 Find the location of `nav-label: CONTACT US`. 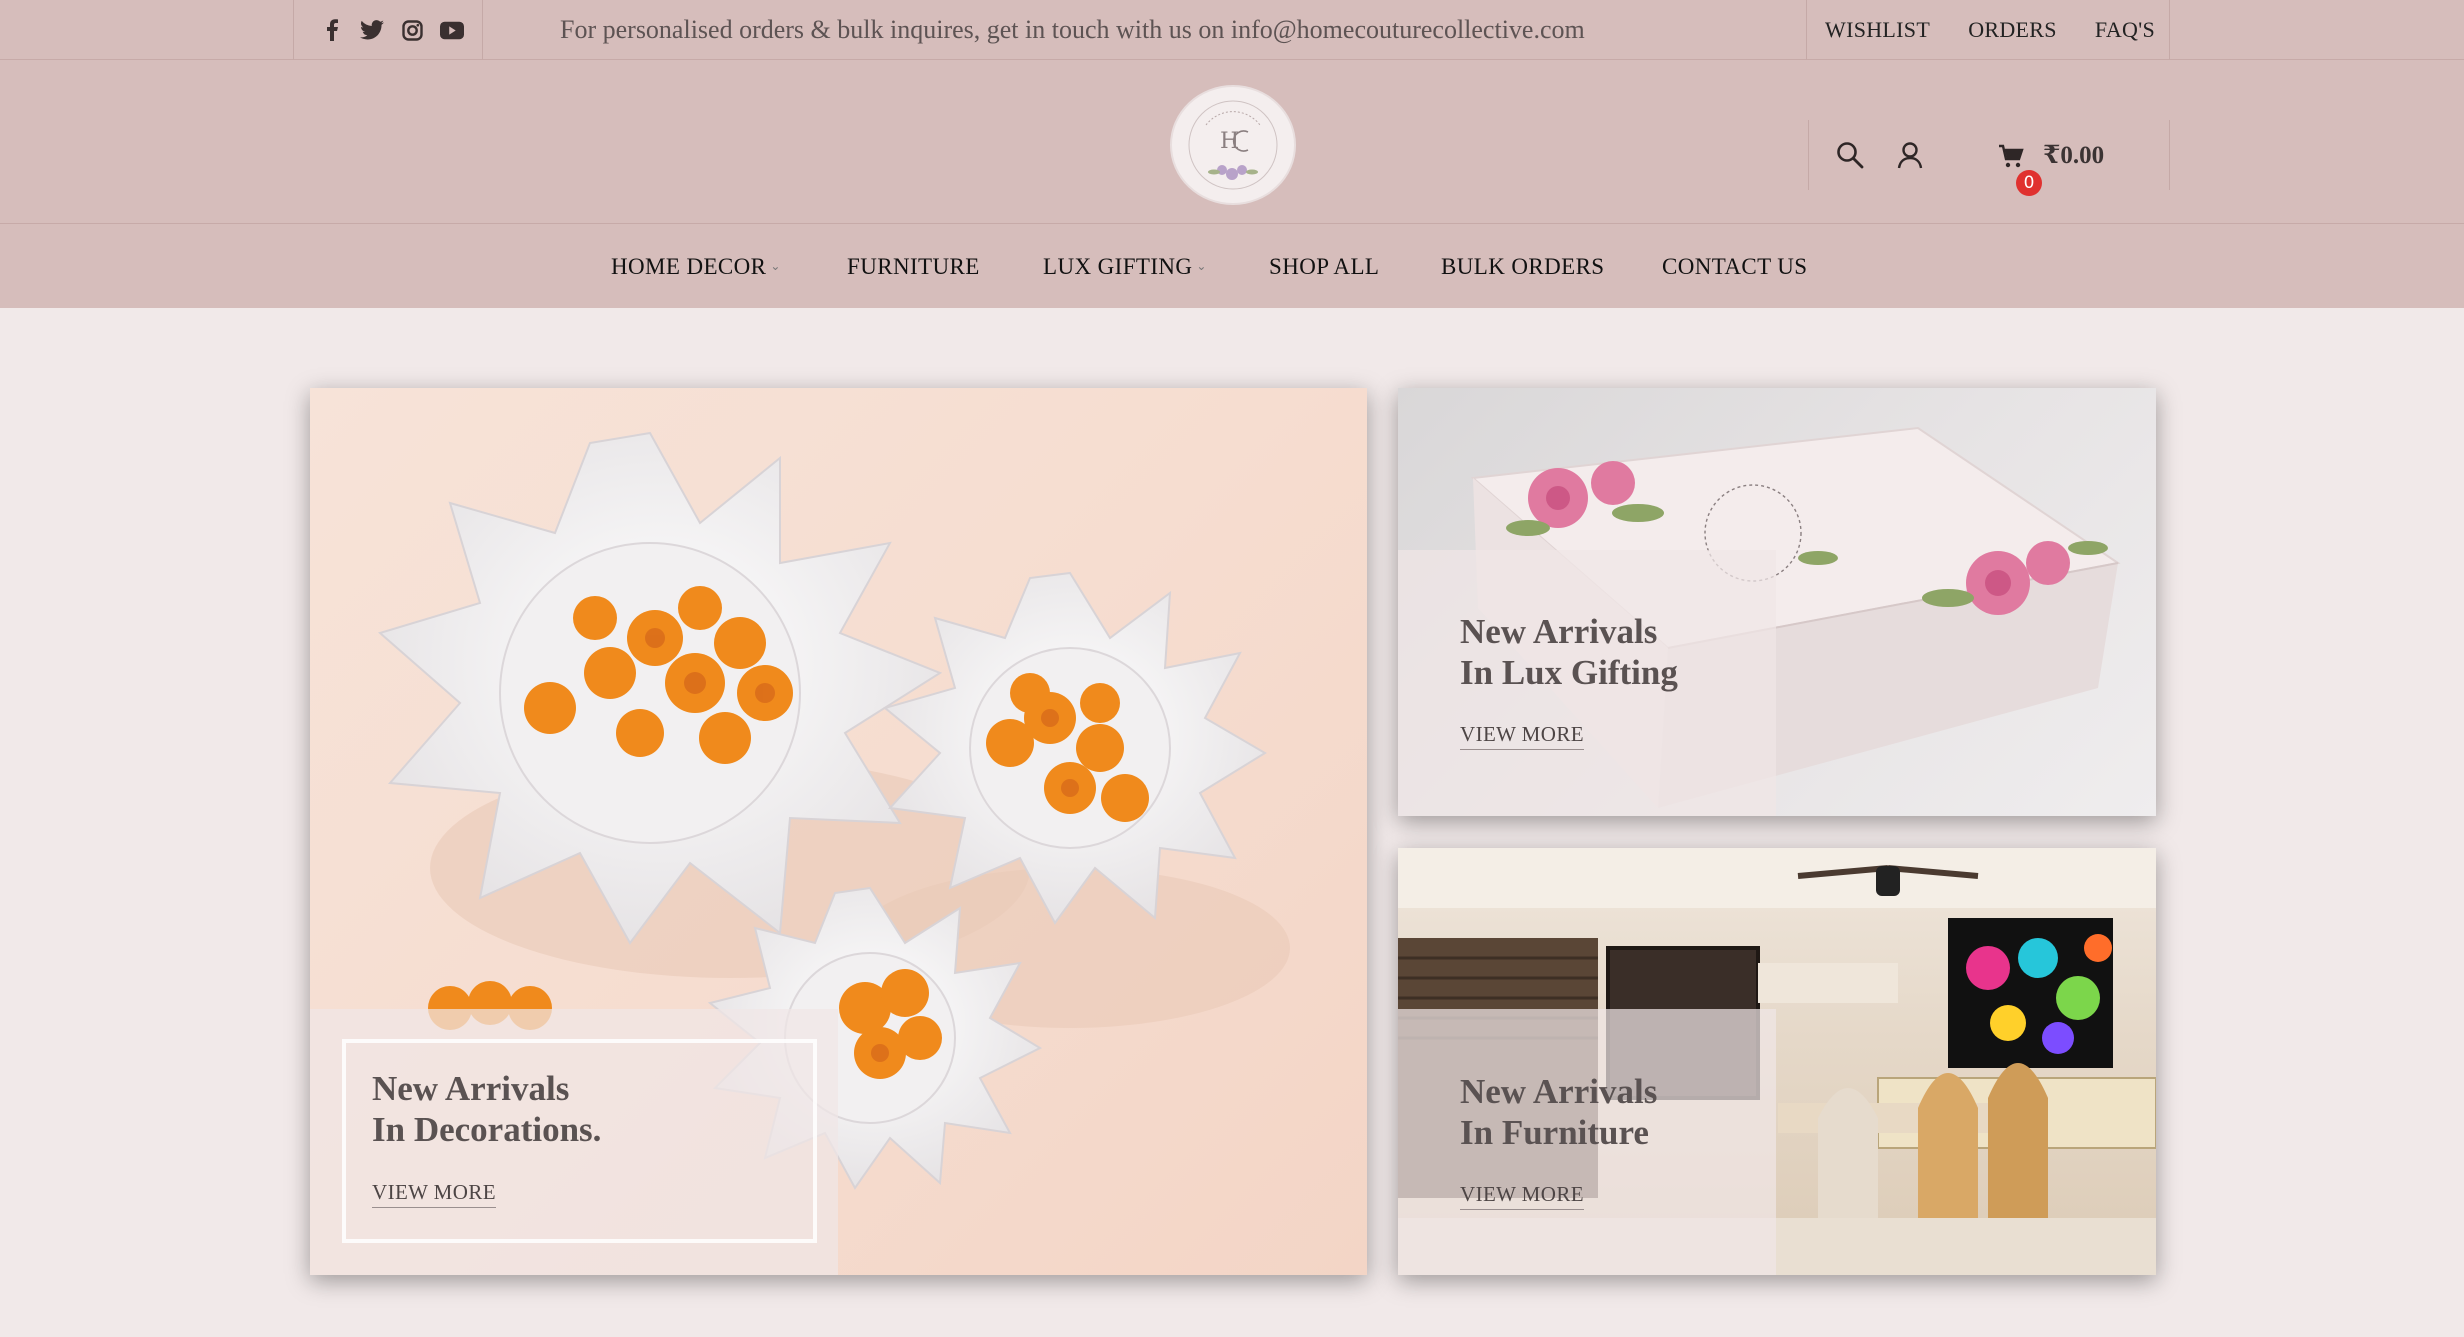

nav-label: CONTACT US is located at coordinates (1735, 266).